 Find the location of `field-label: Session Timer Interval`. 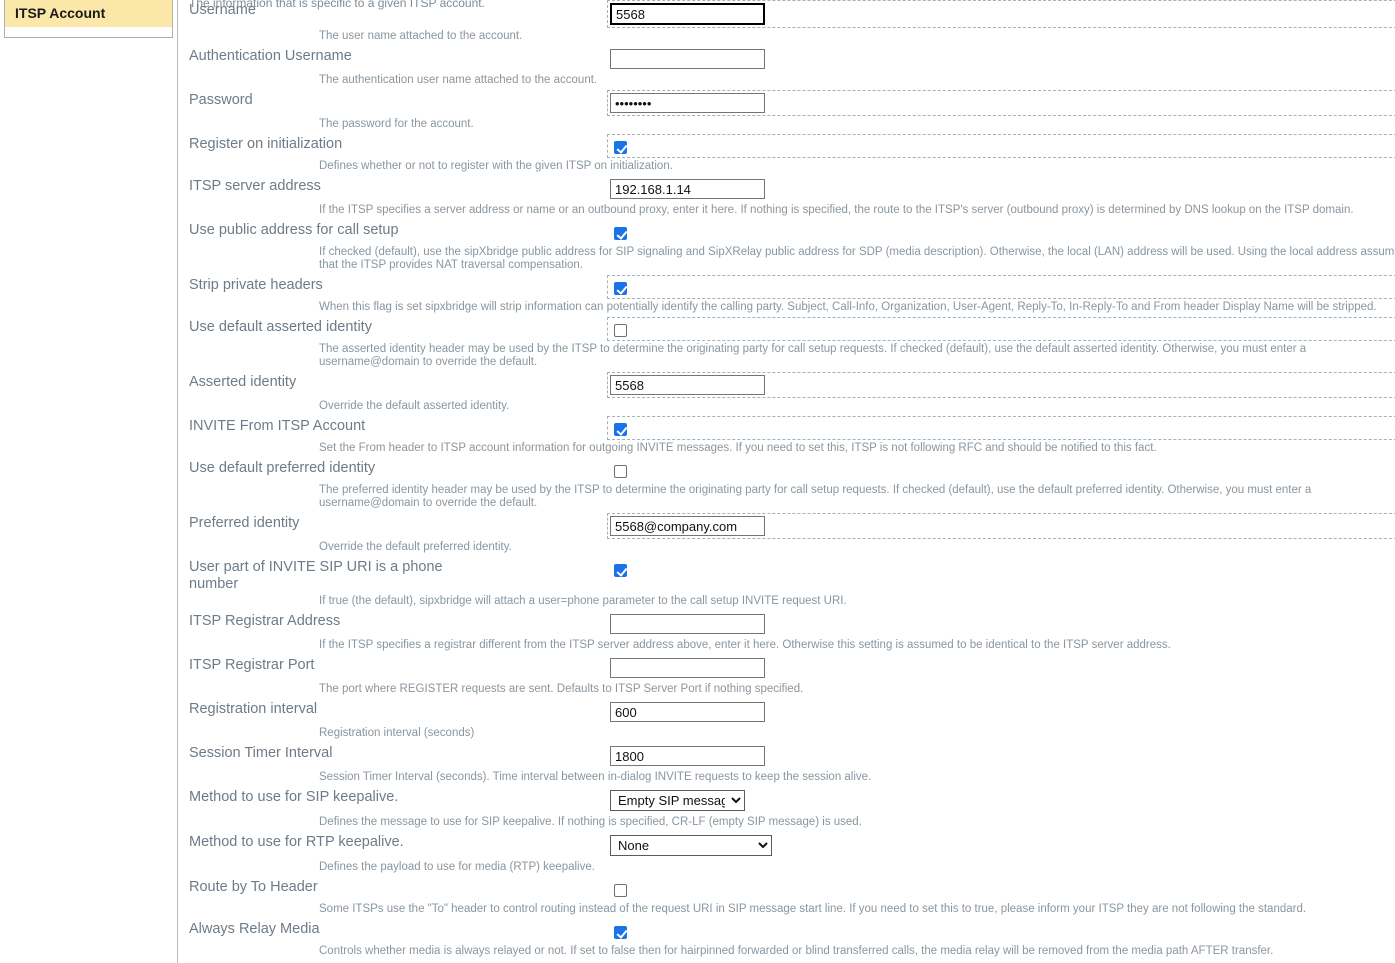

field-label: Session Timer Interval is located at coordinates (261, 753).